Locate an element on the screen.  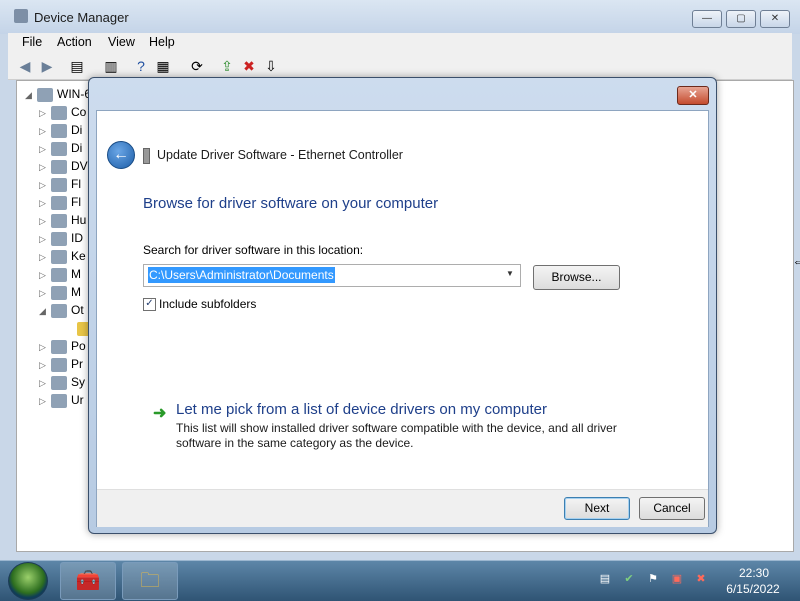
path-combobox: C:\Users\Administrator\Documents ▼ is located at coordinates (332, 275).